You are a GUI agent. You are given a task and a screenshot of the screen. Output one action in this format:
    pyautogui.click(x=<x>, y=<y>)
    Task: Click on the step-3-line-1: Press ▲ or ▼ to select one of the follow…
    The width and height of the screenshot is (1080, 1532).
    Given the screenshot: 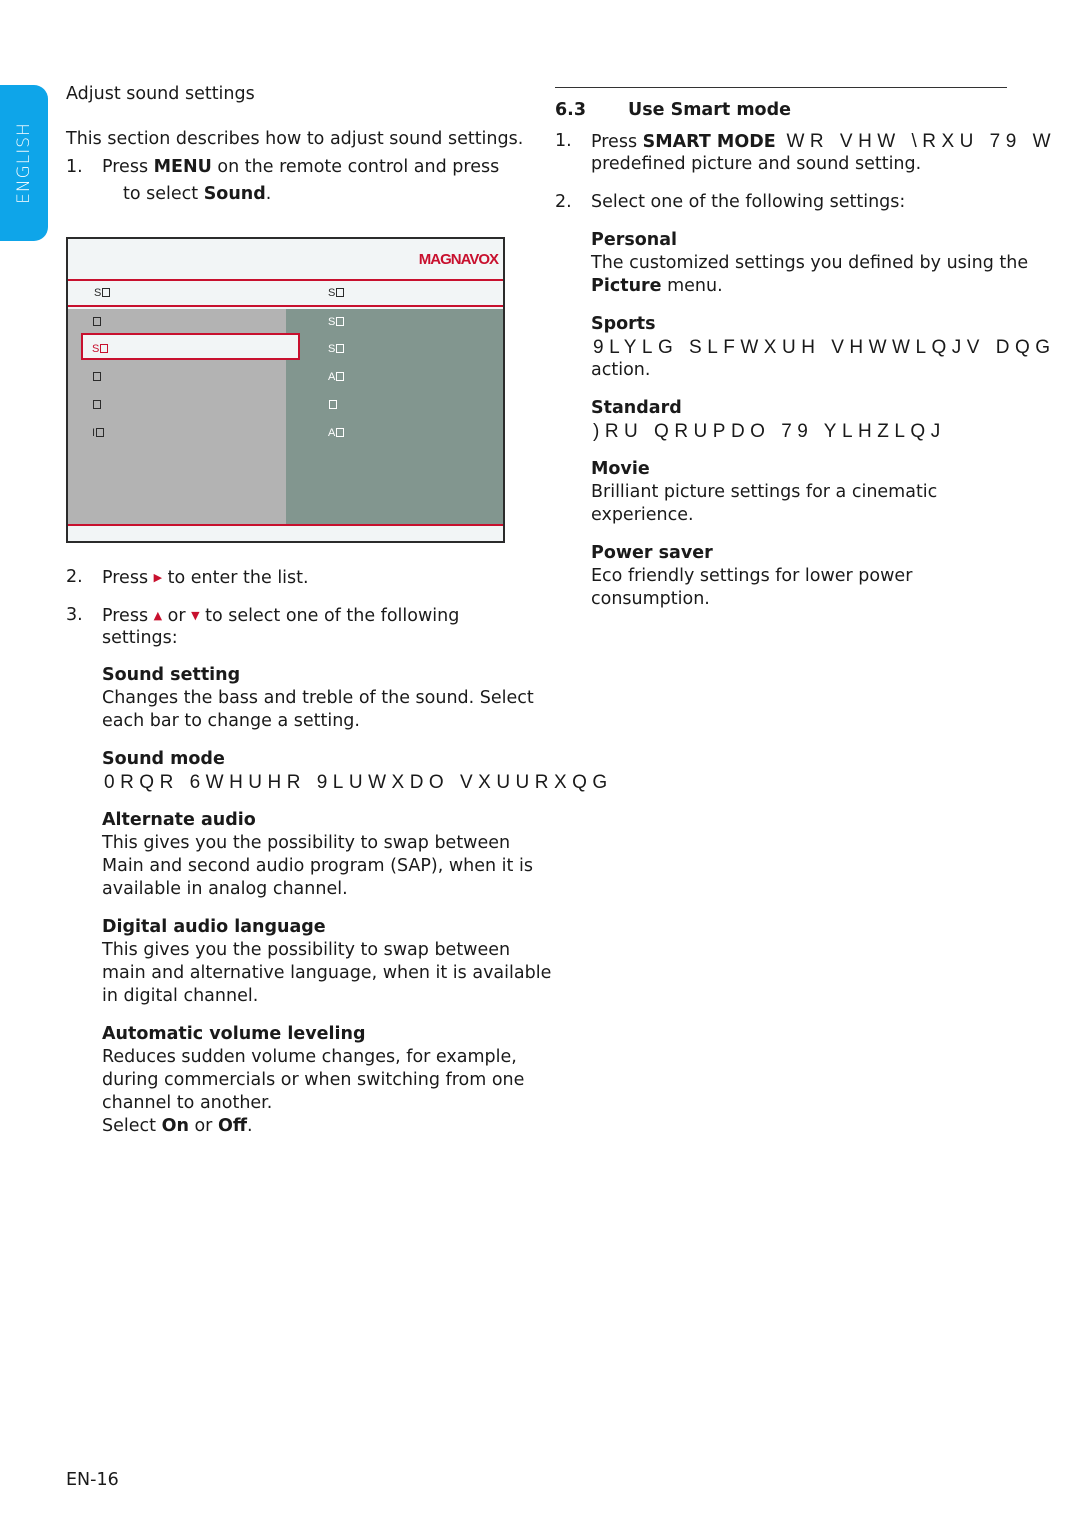 What is the action you would take?
    pyautogui.click(x=281, y=616)
    